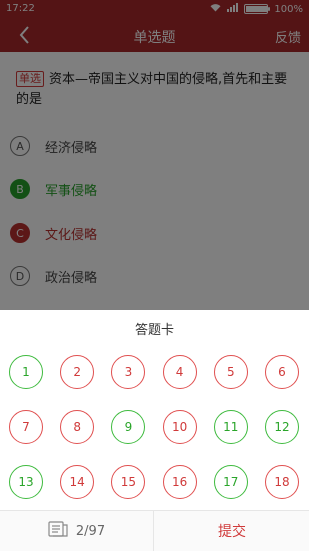 The width and height of the screenshot is (320, 551). I want to click on answer-card-item: 9, so click(128, 427).